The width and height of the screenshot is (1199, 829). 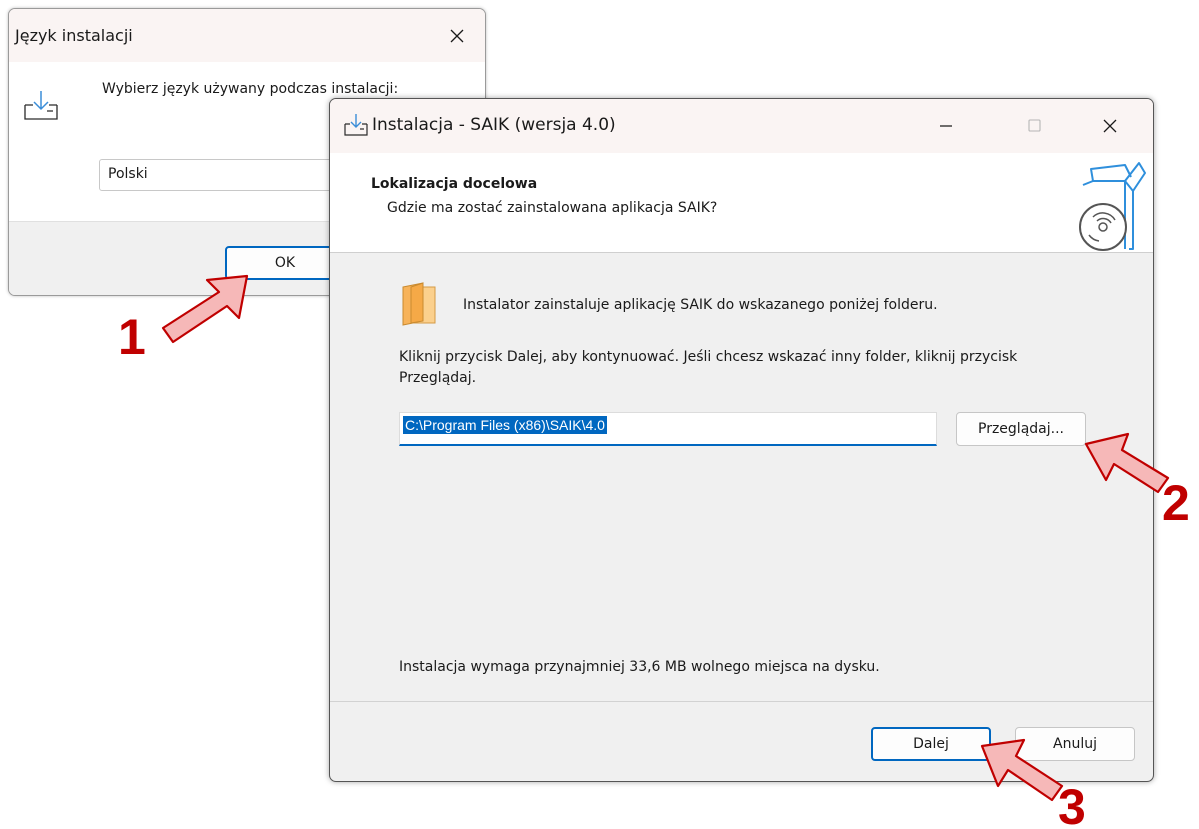 What do you see at coordinates (132, 337) in the screenshot?
I see `step-1-label: 1` at bounding box center [132, 337].